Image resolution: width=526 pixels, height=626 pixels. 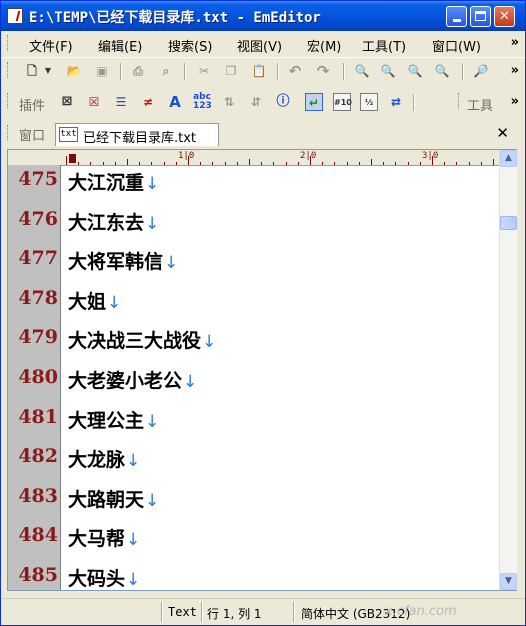 What do you see at coordinates (508, 158) in the screenshot?
I see `scroll-up-button: ▲` at bounding box center [508, 158].